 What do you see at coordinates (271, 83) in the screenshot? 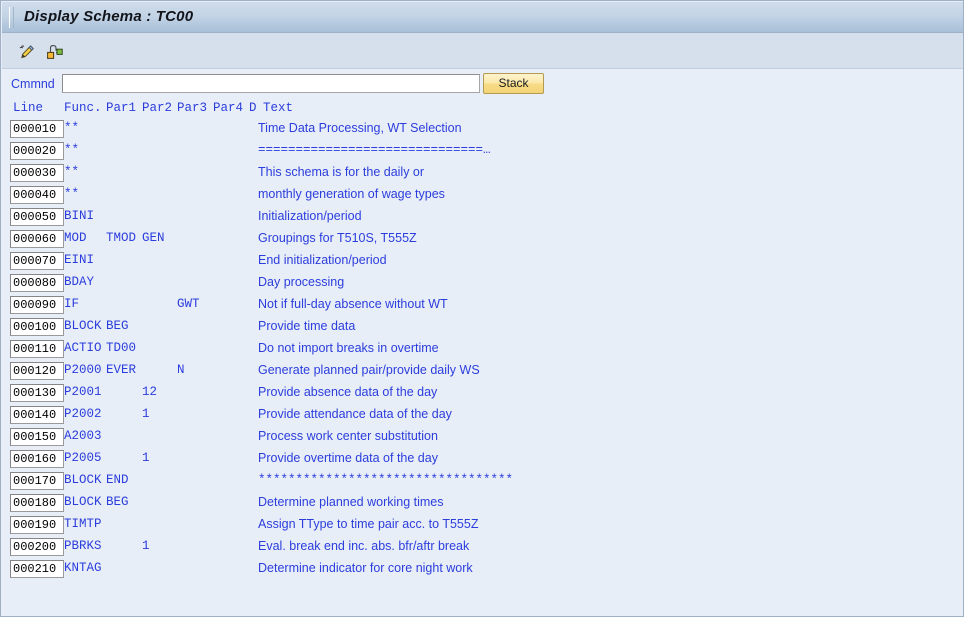
I see `command-input` at bounding box center [271, 83].